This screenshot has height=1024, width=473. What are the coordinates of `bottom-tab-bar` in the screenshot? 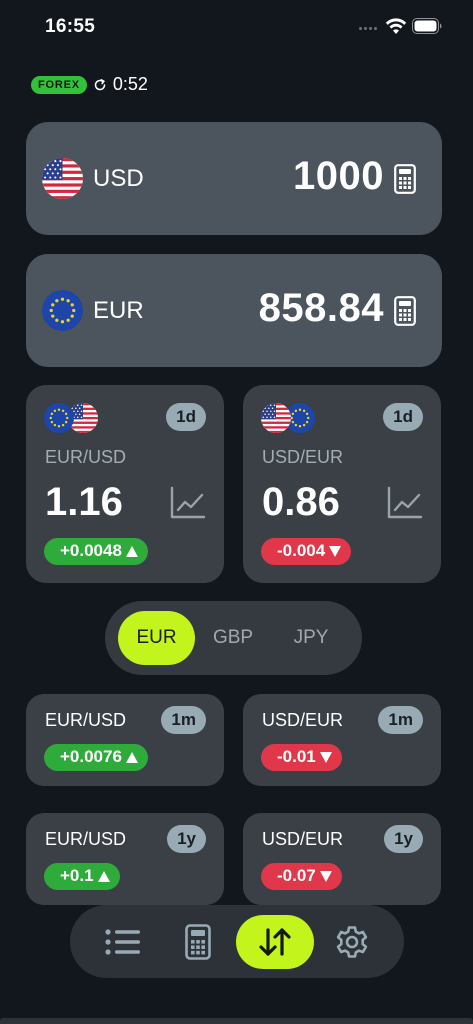 It's located at (237, 941).